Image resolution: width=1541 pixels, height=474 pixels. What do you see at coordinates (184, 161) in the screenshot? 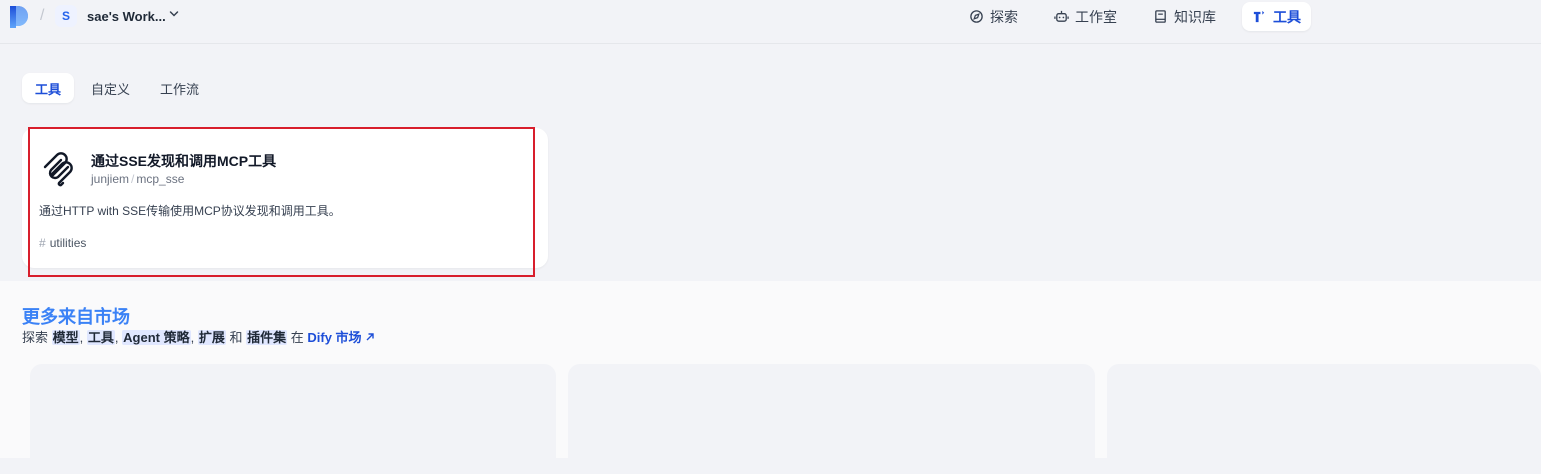
I see `tool-title: 通过SSE发现和调用MCP工具` at bounding box center [184, 161].